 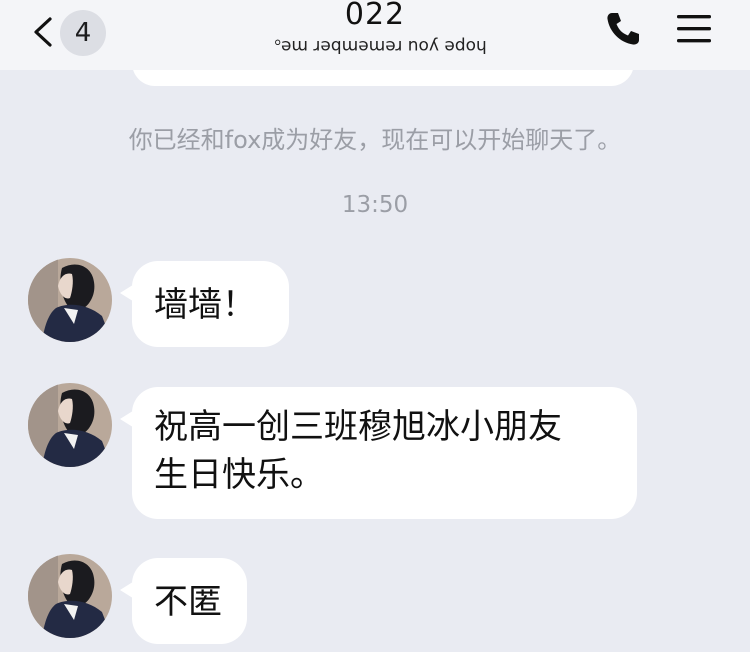 I want to click on message-text-line: 祝高一创三班穆旭冰小朋友, so click(x=358, y=427).